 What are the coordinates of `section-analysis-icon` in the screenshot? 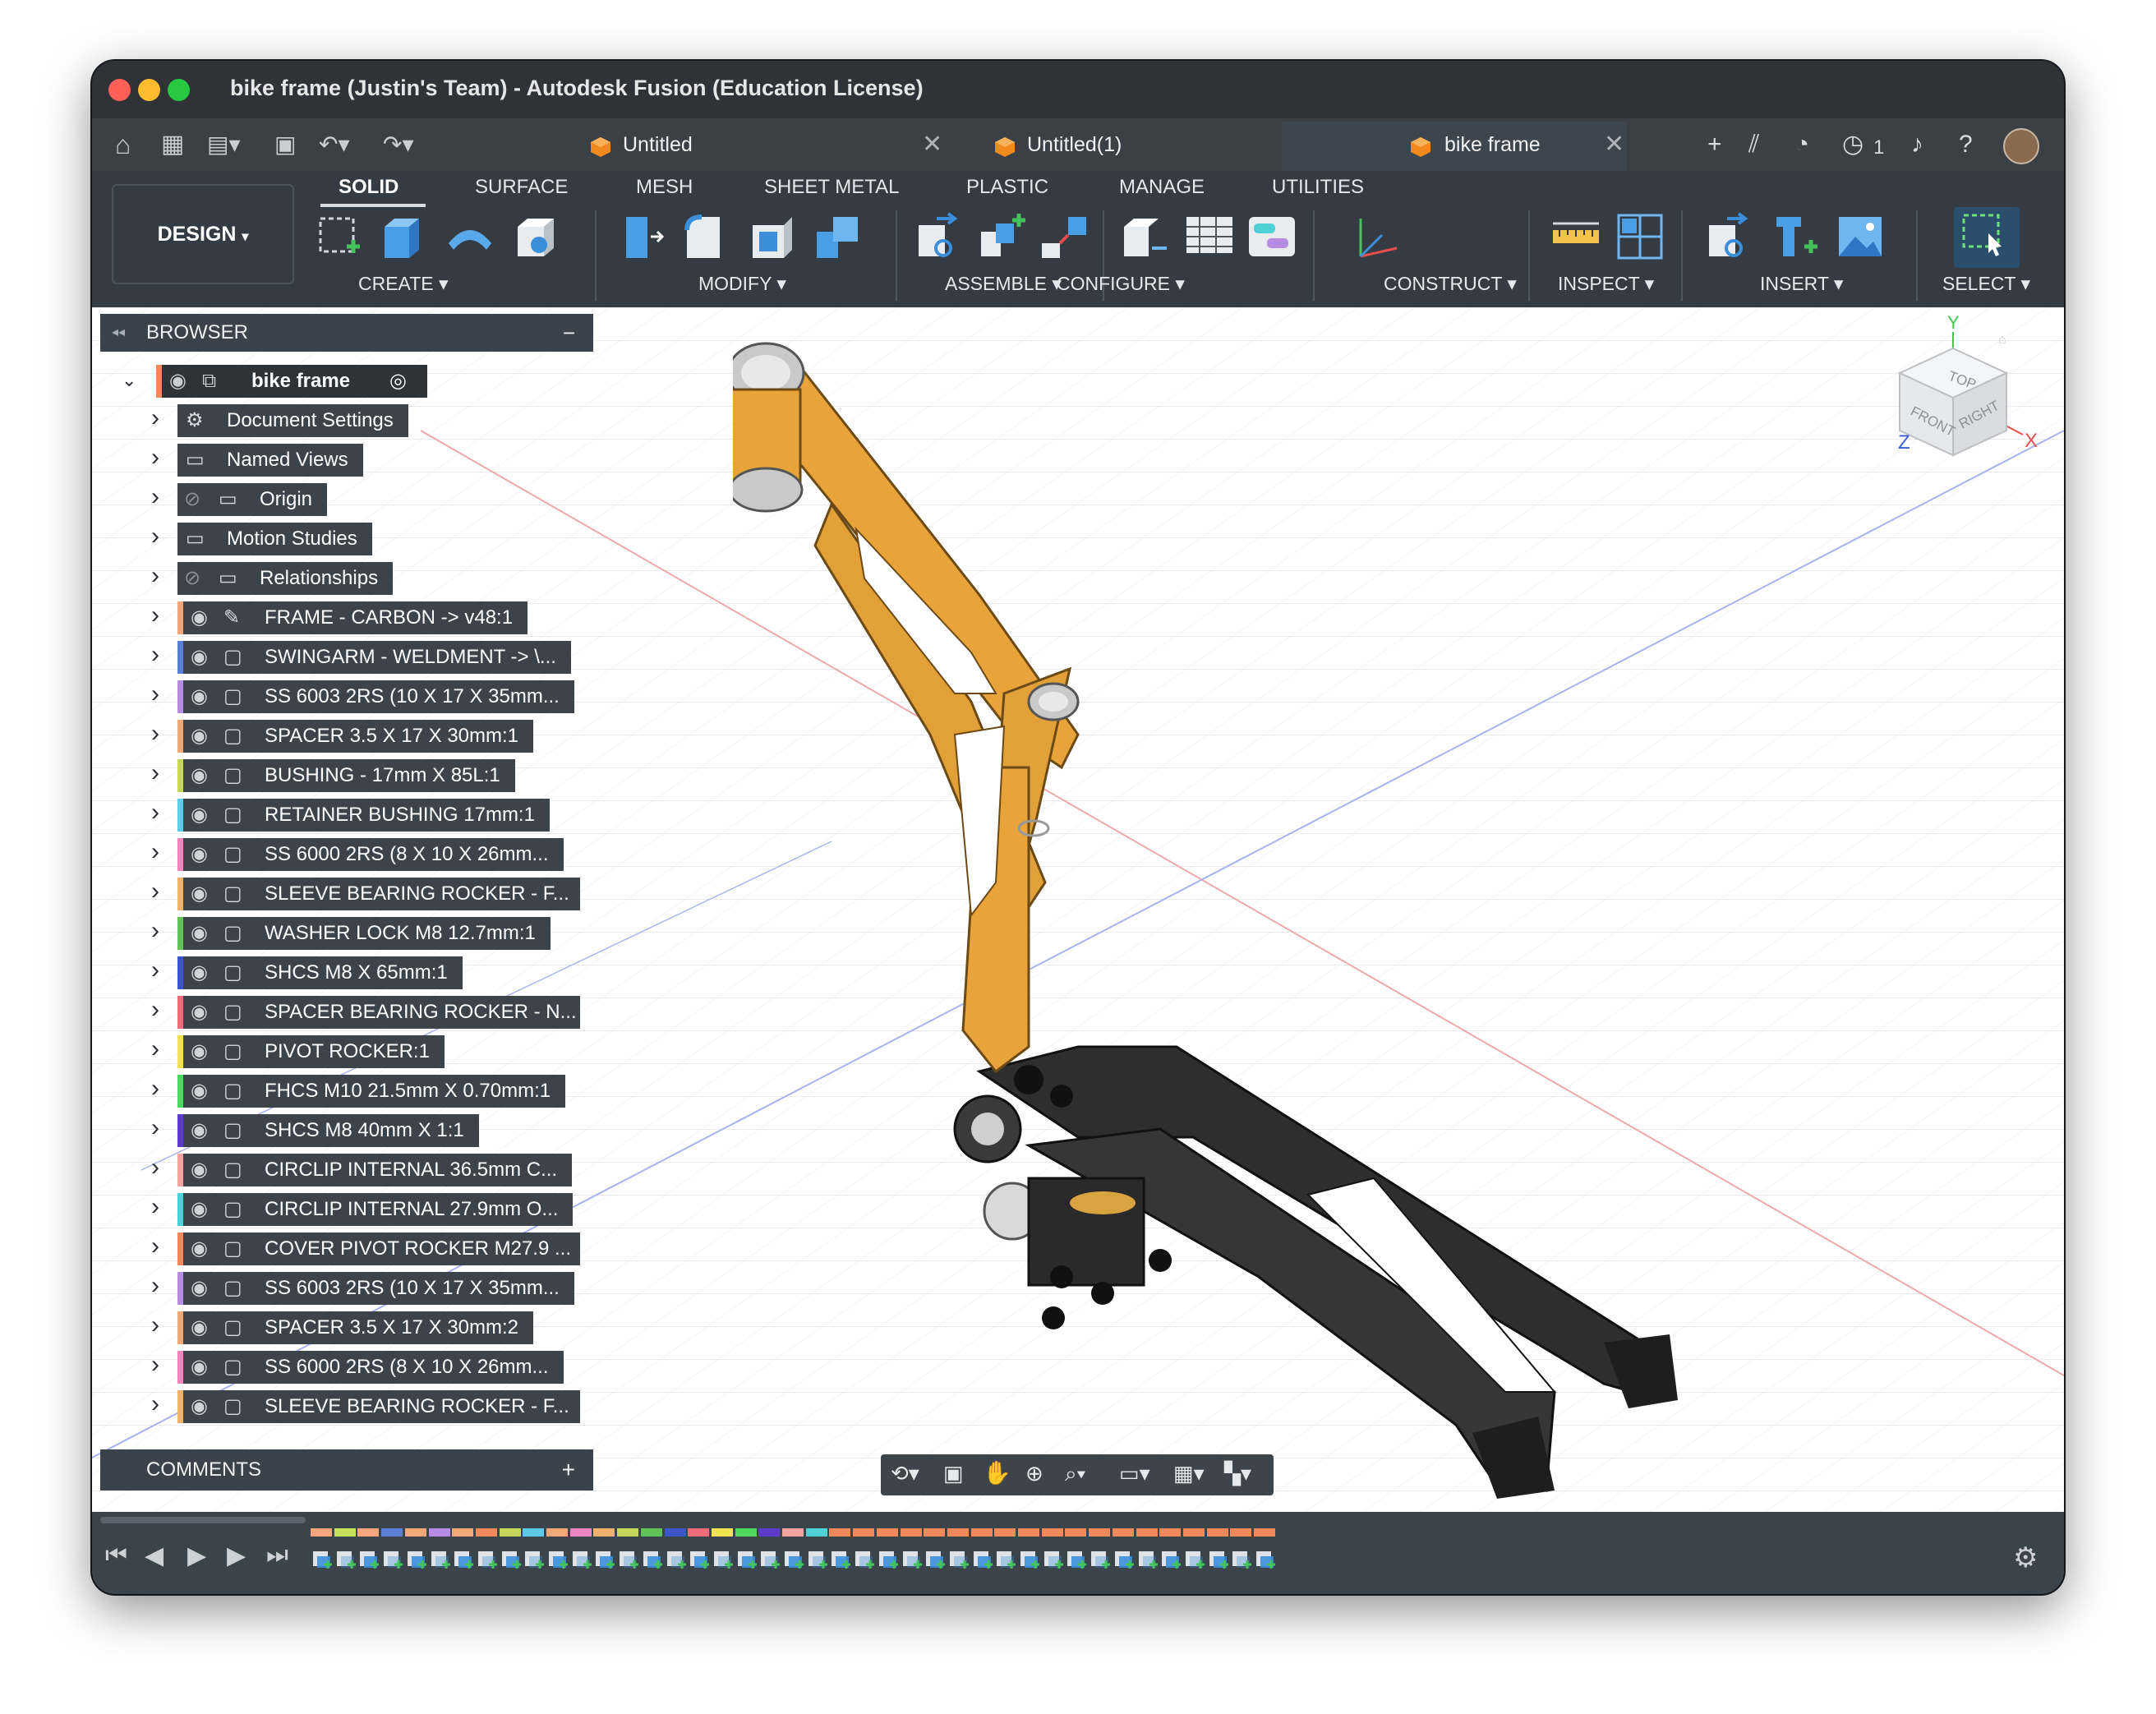 It's located at (1640, 236).